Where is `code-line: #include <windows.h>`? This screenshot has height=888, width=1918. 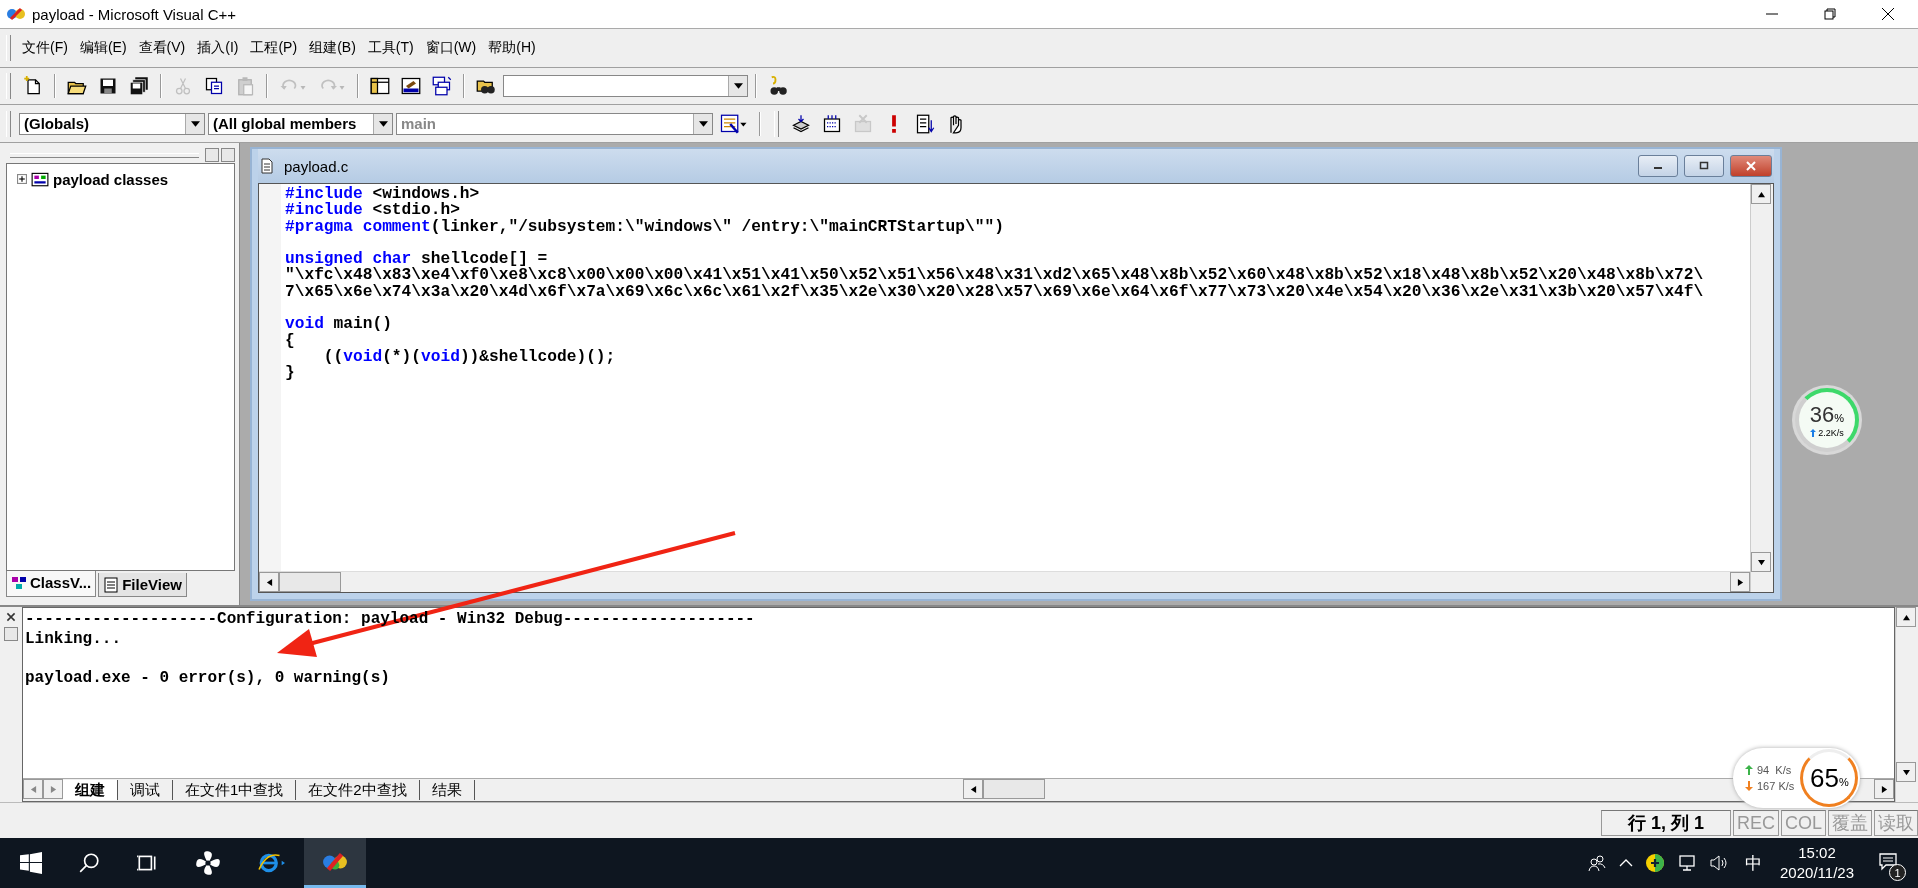 code-line: #include <windows.h> is located at coordinates (383, 194).